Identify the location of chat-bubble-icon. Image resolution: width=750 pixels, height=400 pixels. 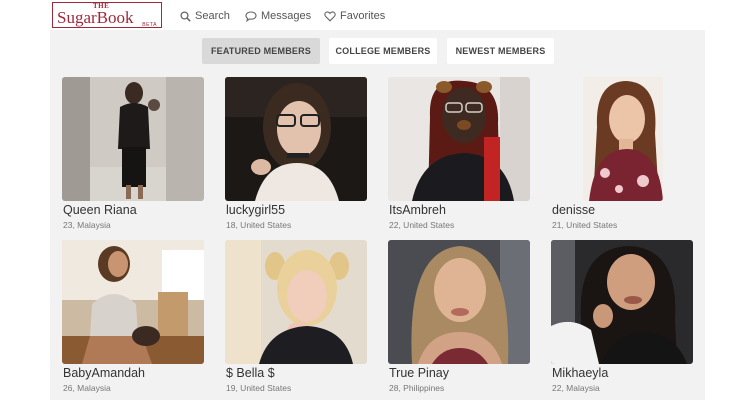
(251, 16).